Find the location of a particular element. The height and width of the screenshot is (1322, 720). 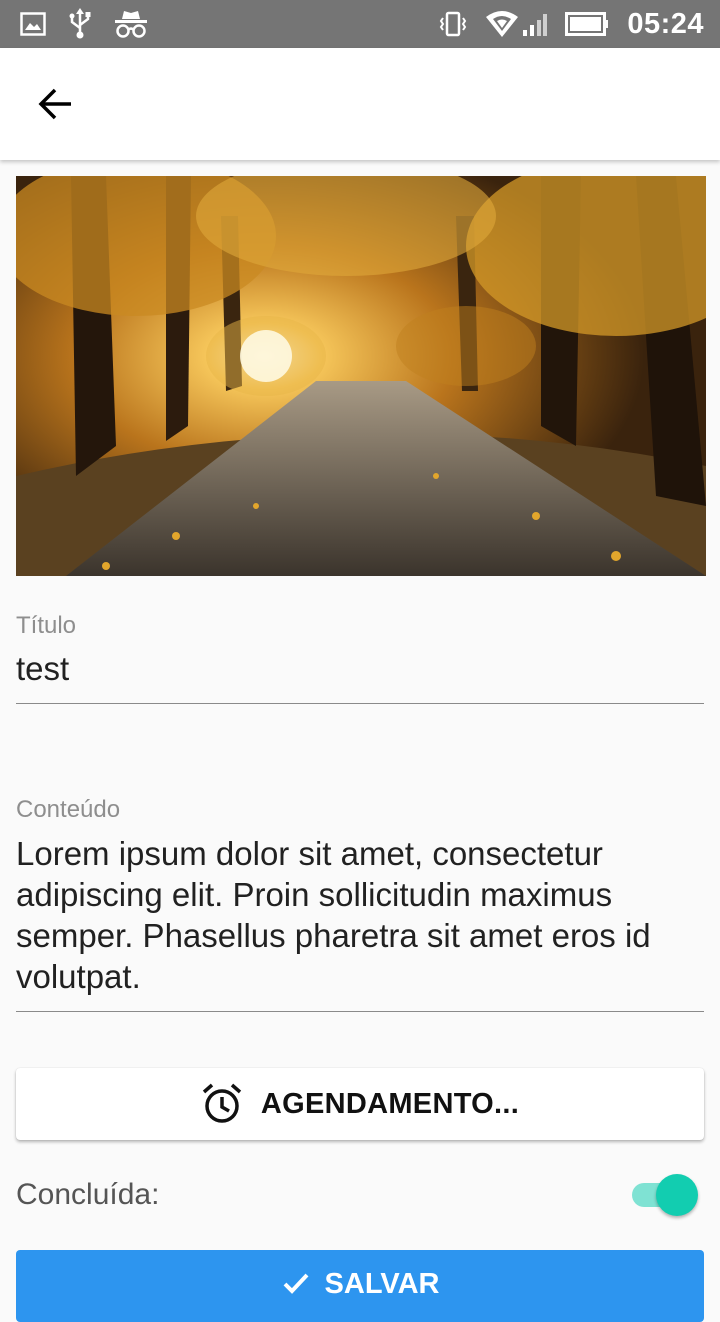

check-icon is located at coordinates (295, 1283).